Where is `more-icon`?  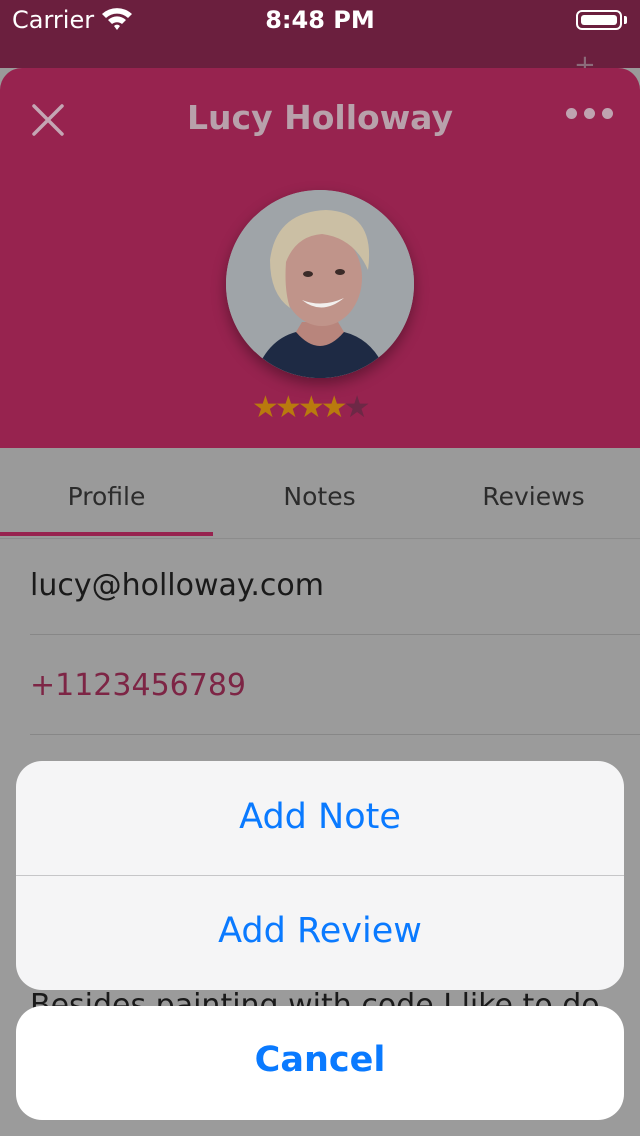 more-icon is located at coordinates (571, 113).